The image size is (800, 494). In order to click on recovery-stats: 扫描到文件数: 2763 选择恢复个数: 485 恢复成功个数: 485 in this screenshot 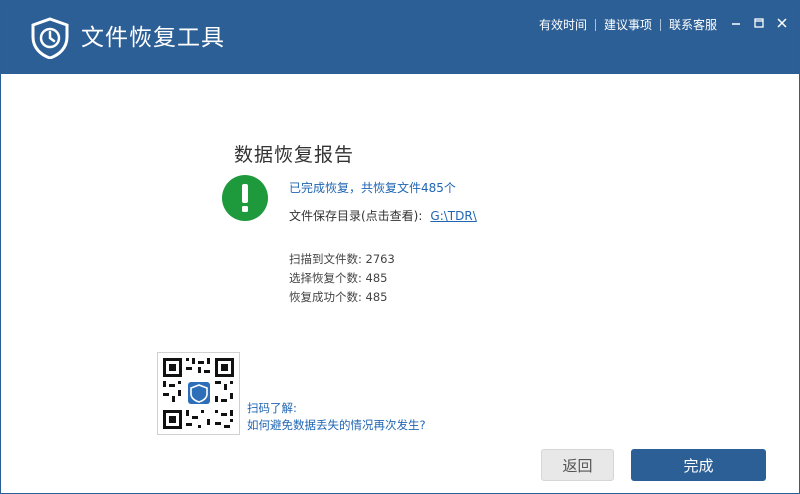, I will do `click(342, 278)`.